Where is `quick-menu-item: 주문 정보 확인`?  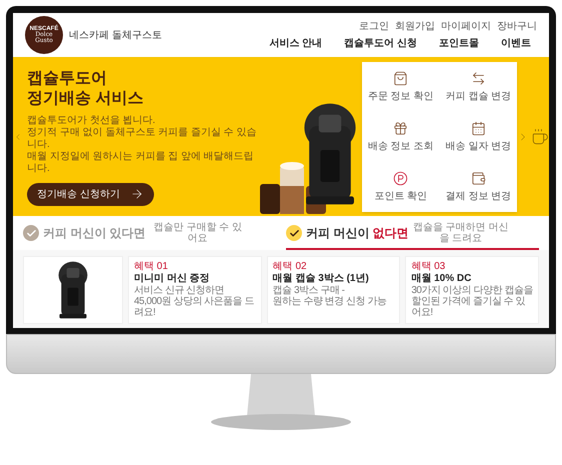
quick-menu-item: 주문 정보 확인 is located at coordinates (401, 87).